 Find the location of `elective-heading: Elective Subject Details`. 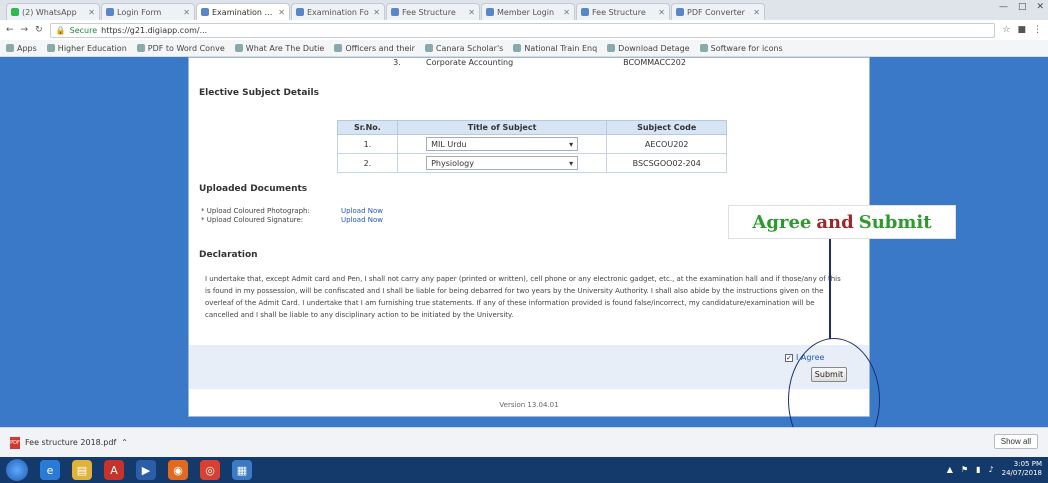

elective-heading: Elective Subject Details is located at coordinates (259, 93).